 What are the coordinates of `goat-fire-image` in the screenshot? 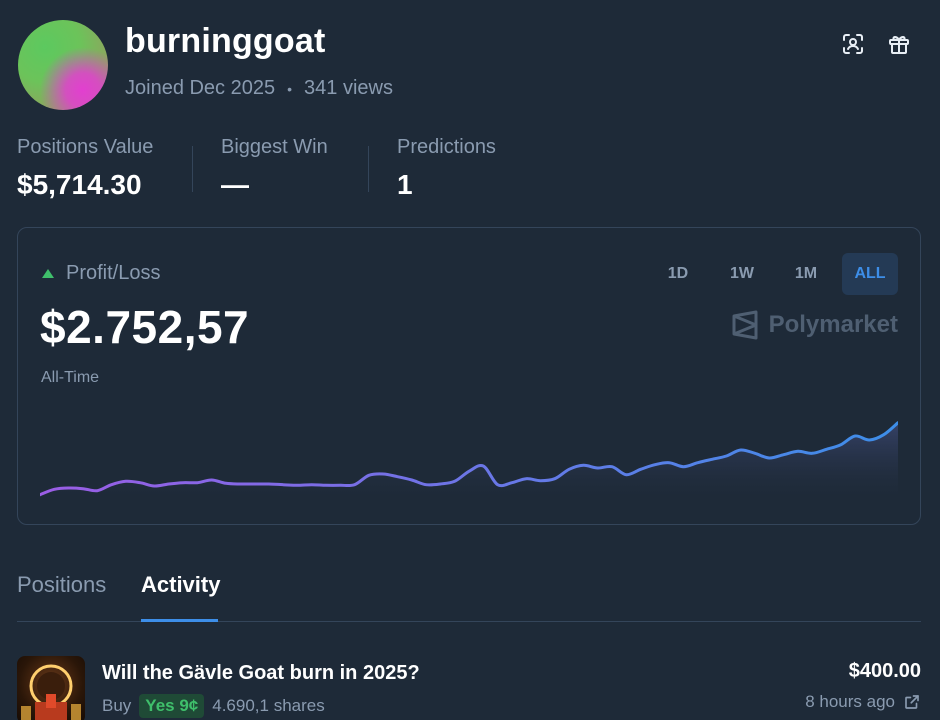 It's located at (51, 692).